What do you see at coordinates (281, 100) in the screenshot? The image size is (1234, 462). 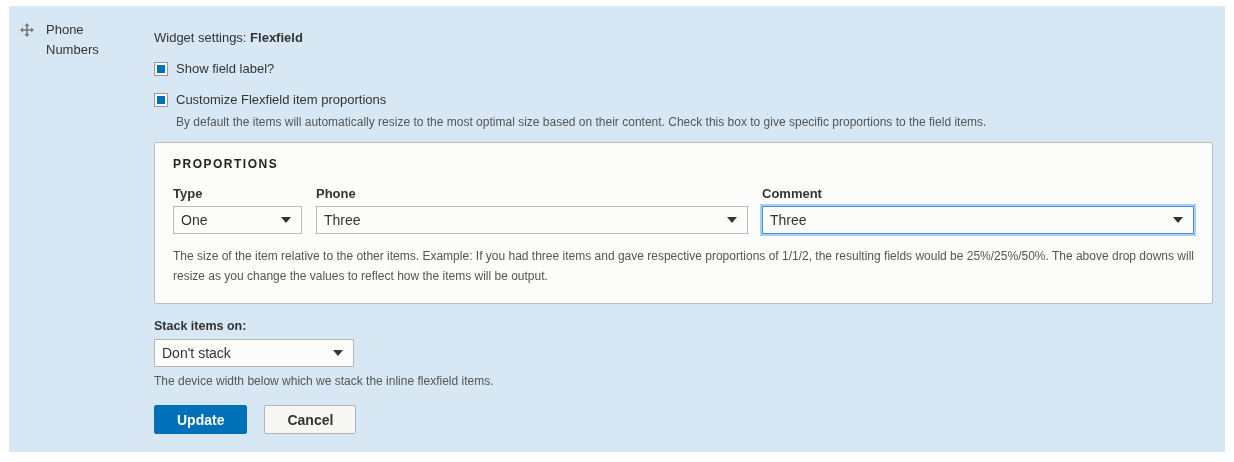 I see `checkbox-label: Customize Flexfield item proportions` at bounding box center [281, 100].